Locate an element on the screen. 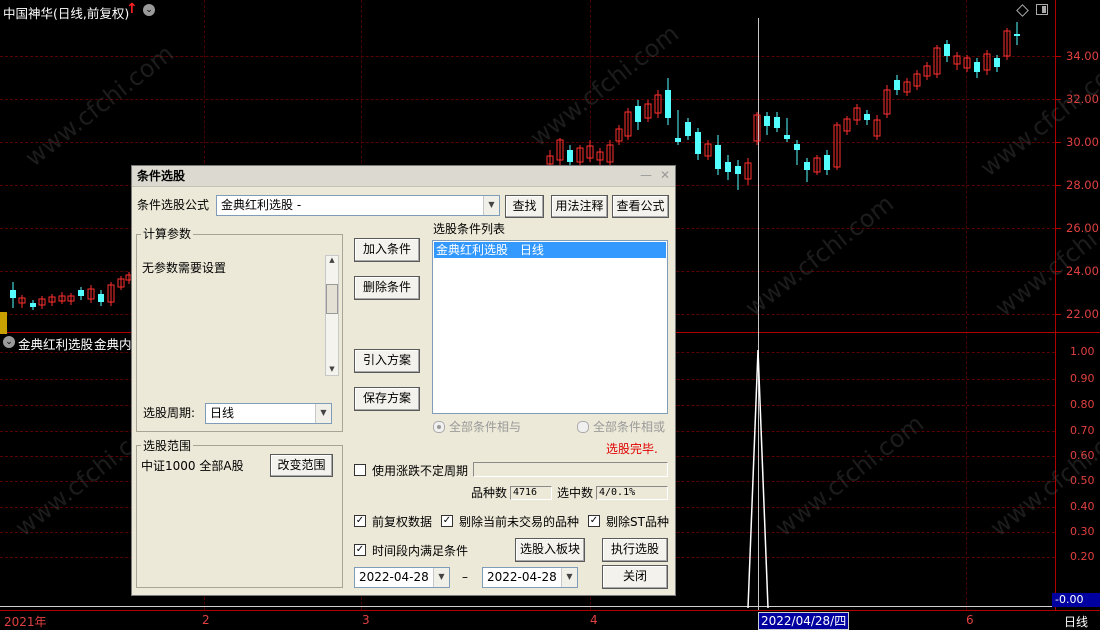  indicator-name: 金典红利选股 is located at coordinates (56, 344).